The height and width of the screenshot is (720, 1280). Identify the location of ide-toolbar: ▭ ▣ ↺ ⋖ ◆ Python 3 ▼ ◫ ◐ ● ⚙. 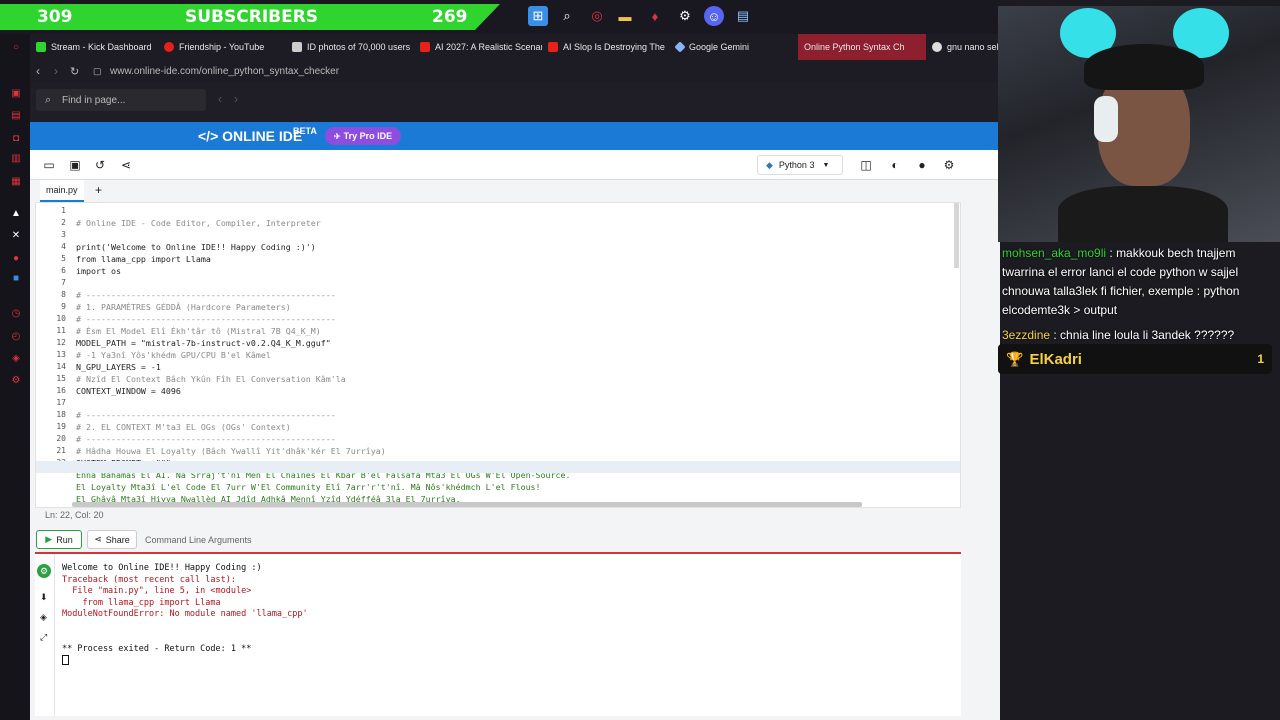
(515, 165).